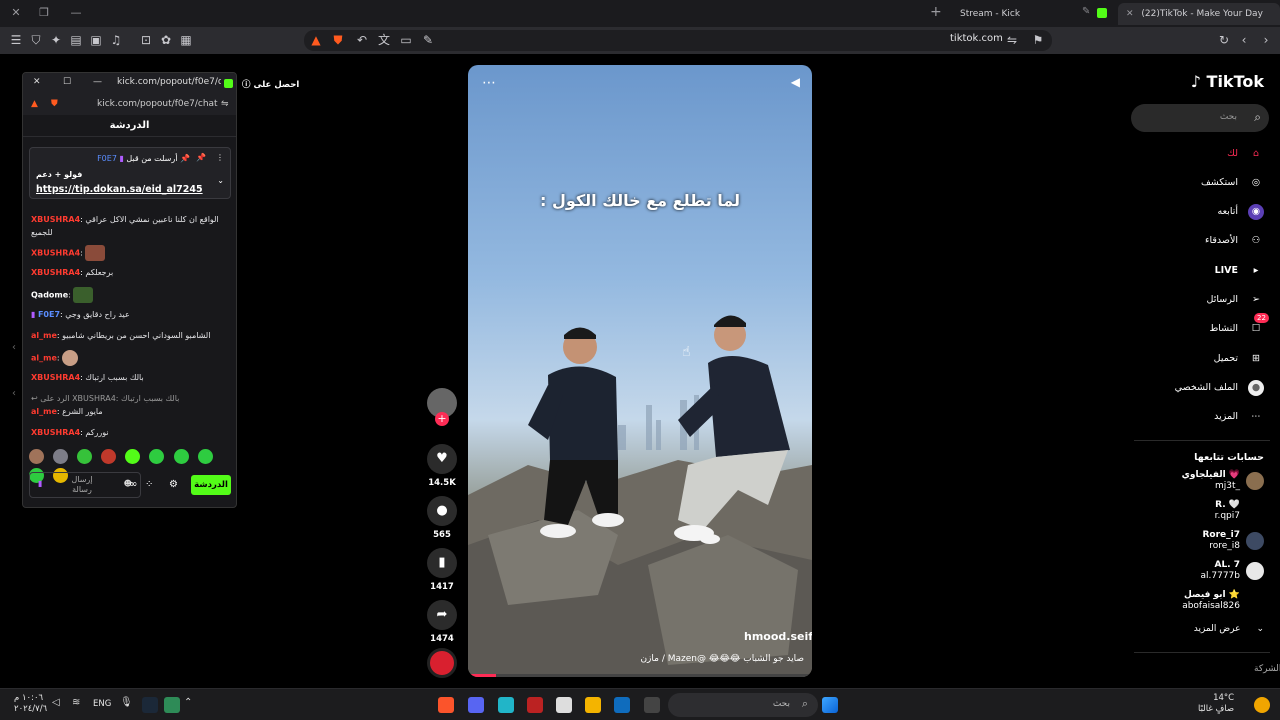 This screenshot has height=720, width=1280. Describe the element at coordinates (1229, 629) in the screenshot. I see `see-more-link: عرض المزيد ⌄` at that location.